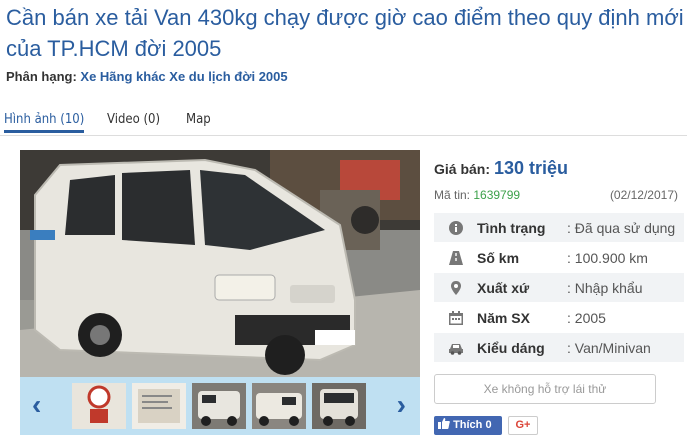  I want to click on car-icon, so click(456, 349).